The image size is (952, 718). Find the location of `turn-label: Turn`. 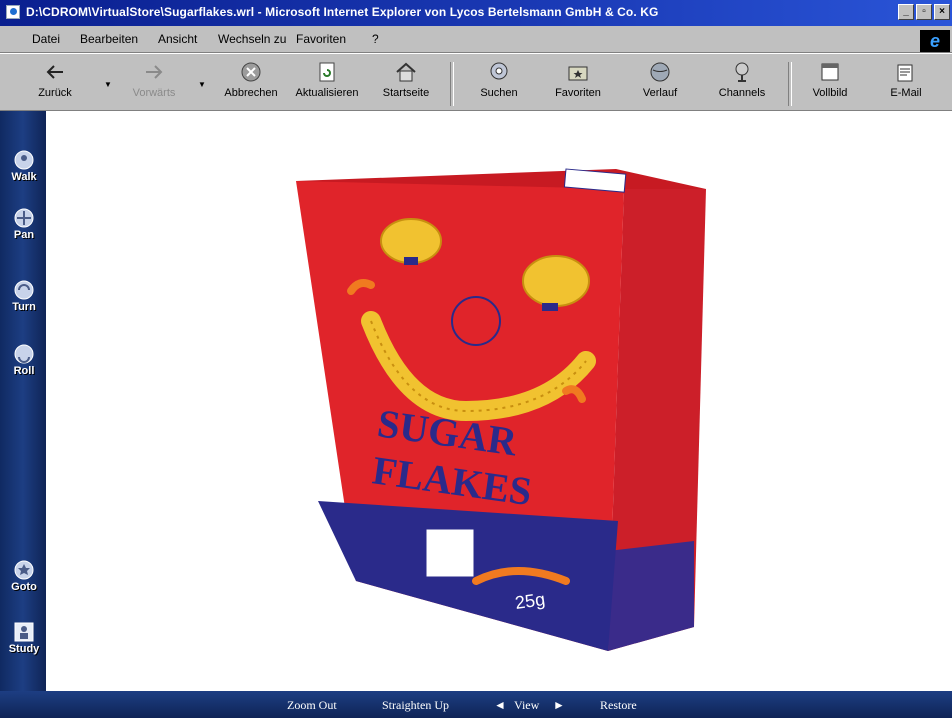

turn-label: Turn is located at coordinates (24, 307).